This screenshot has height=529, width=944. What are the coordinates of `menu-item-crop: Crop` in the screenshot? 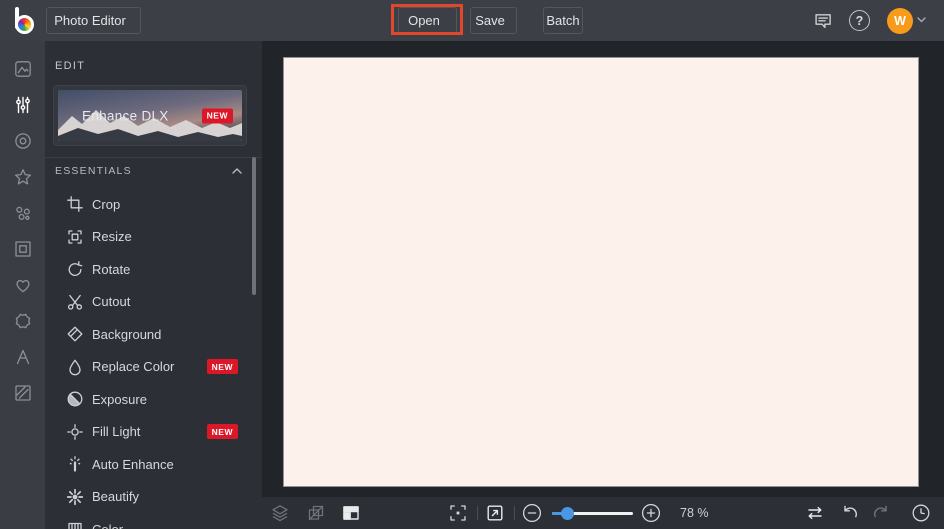 It's located at (153, 204).